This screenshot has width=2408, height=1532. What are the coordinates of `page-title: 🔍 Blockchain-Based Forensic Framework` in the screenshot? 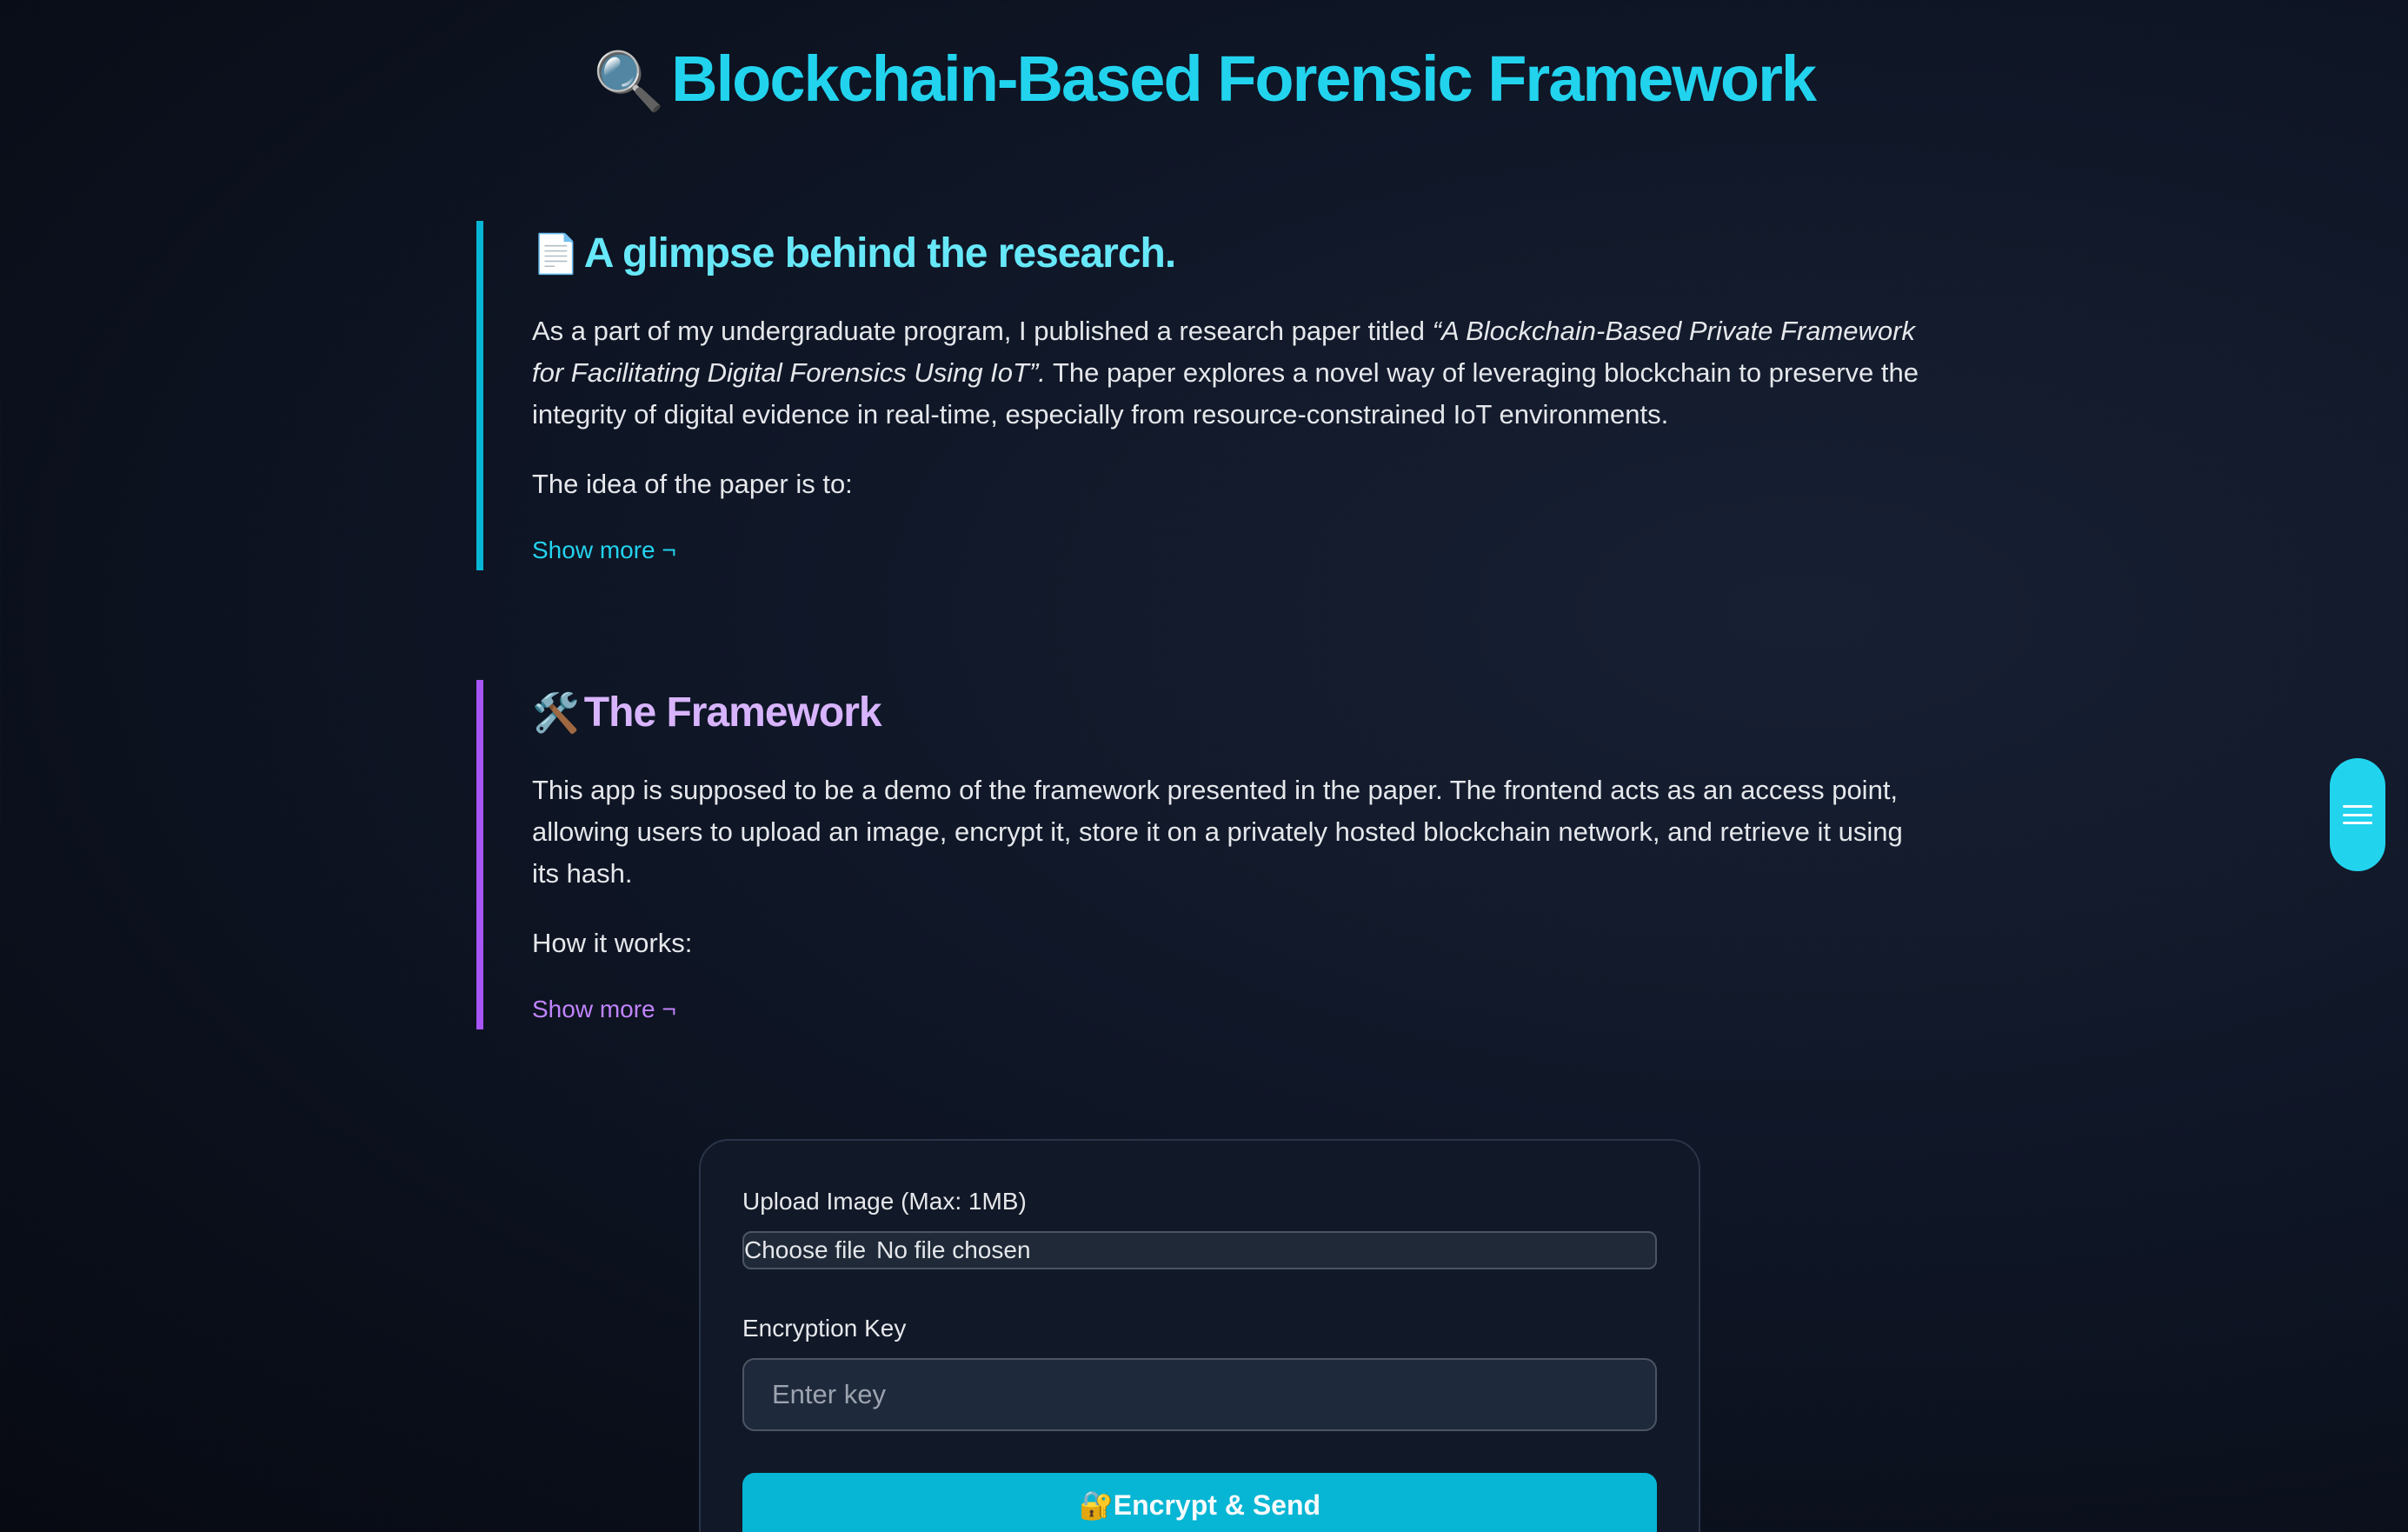 It's located at (1204, 80).